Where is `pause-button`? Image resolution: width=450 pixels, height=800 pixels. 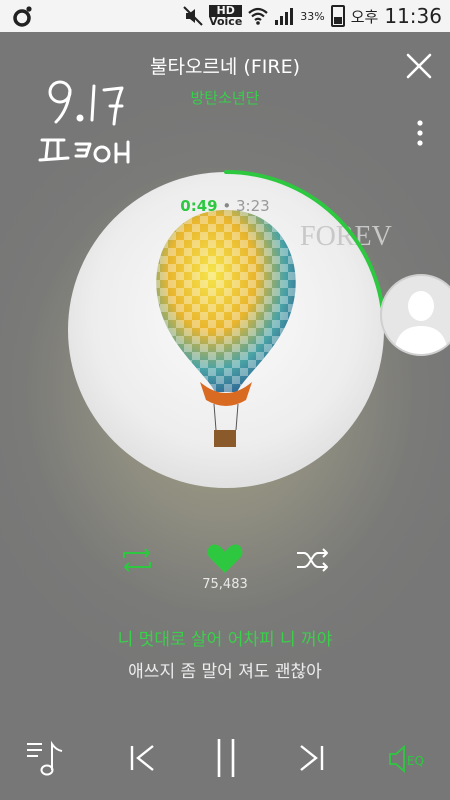 pause-button is located at coordinates (226, 758).